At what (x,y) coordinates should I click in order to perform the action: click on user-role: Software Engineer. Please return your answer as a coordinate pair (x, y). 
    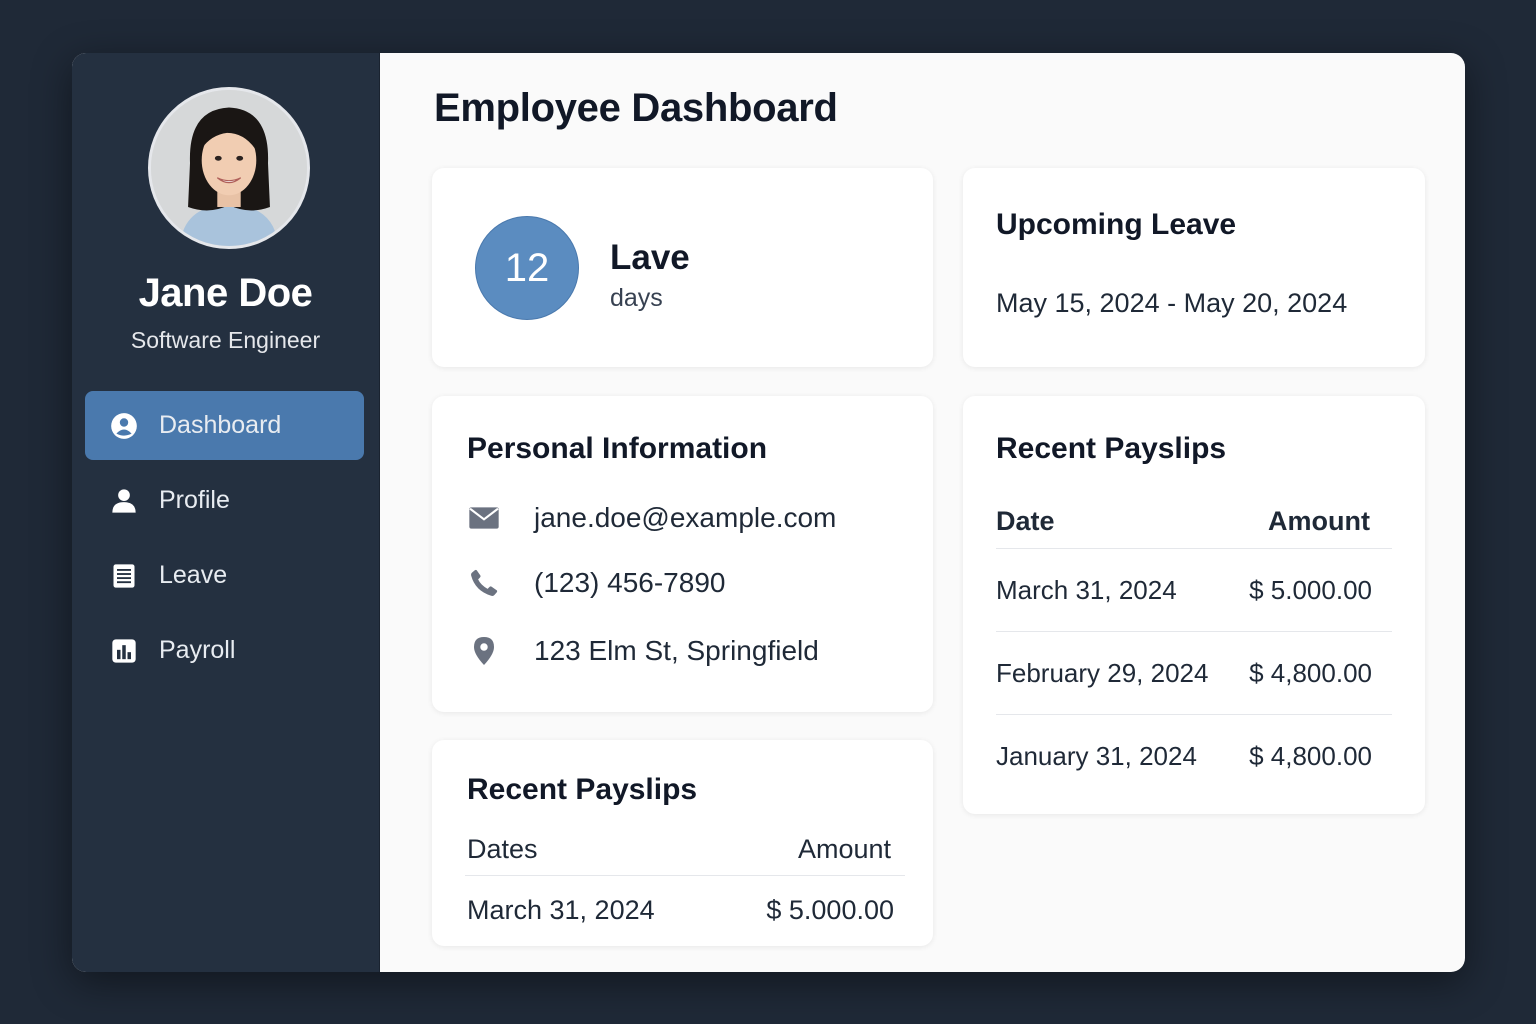
    Looking at the image, I should click on (225, 340).